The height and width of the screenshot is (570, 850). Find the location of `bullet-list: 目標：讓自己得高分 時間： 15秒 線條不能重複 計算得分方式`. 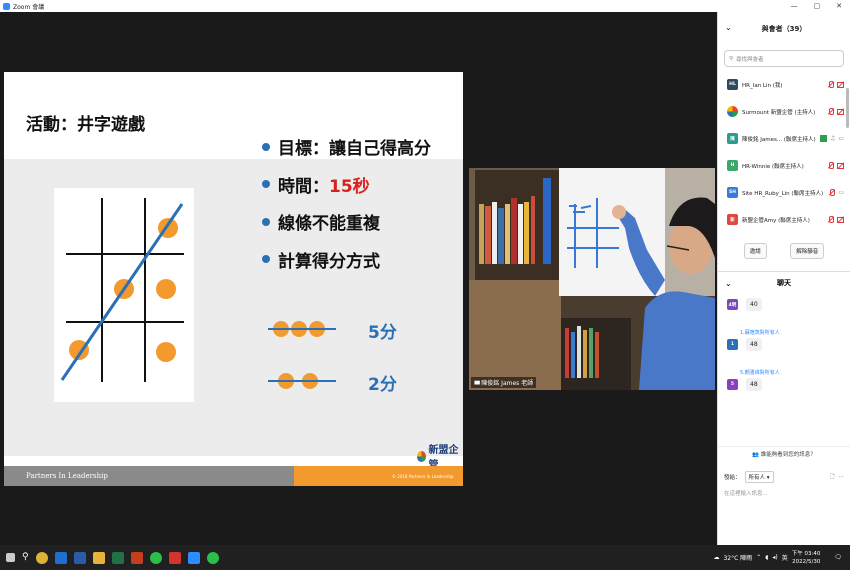

bullet-list: 目標：讓自己得高分 時間： 15秒 線條不能重複 計算得分方式 is located at coordinates (346, 203).